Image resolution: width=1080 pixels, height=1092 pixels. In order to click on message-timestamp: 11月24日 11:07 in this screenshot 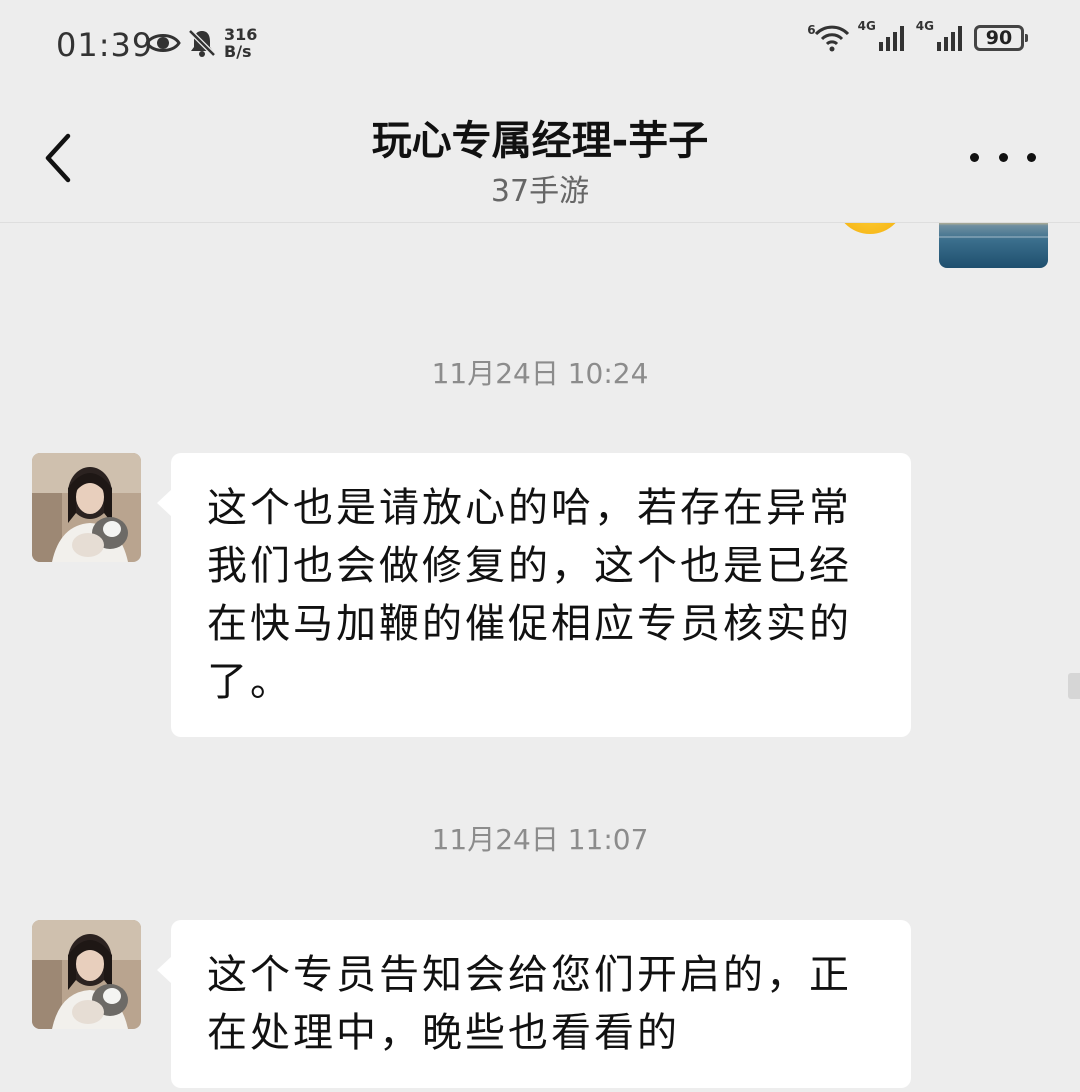, I will do `click(540, 839)`.